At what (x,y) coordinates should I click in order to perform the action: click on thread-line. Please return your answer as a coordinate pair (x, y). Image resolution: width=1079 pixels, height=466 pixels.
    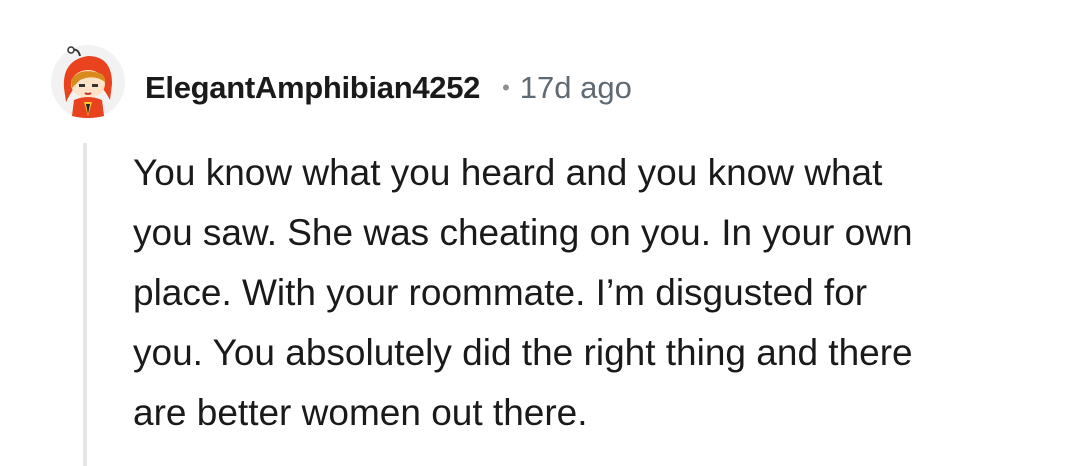
    Looking at the image, I should click on (85, 304).